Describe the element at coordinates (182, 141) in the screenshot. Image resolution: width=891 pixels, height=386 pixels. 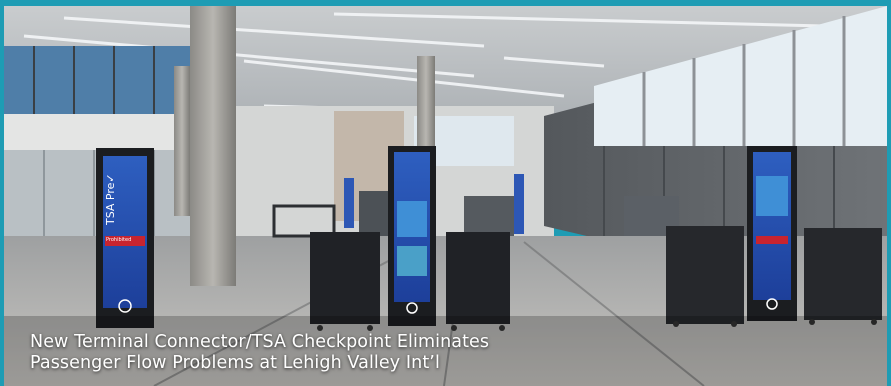
I see `pillar-far-left` at that location.